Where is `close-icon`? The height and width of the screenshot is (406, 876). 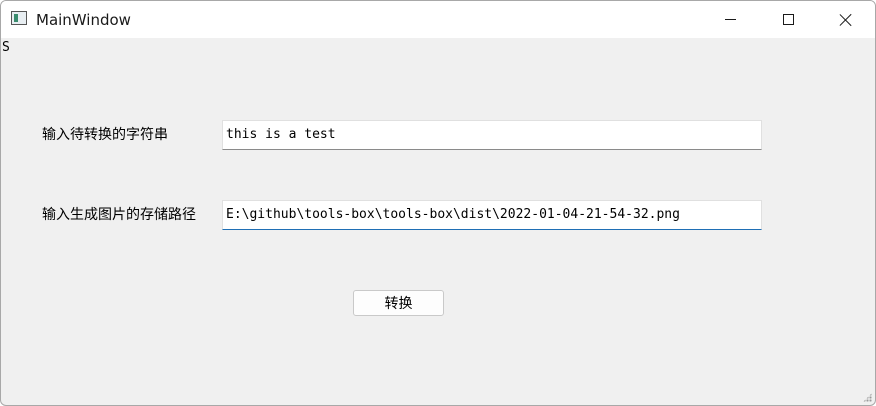
close-icon is located at coordinates (846, 20).